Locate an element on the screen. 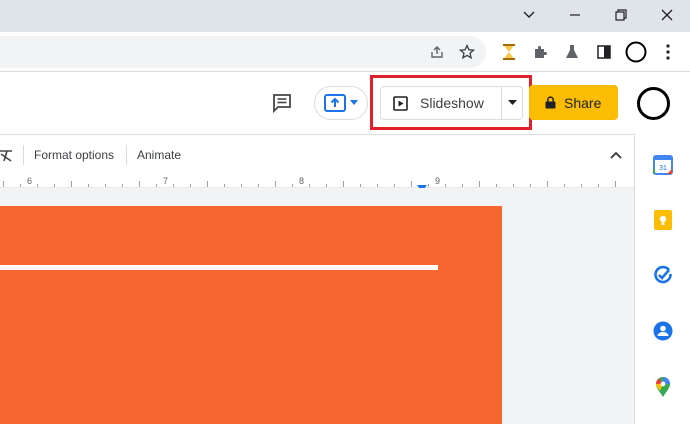 The image size is (690, 424). lock-icon is located at coordinates (550, 102).